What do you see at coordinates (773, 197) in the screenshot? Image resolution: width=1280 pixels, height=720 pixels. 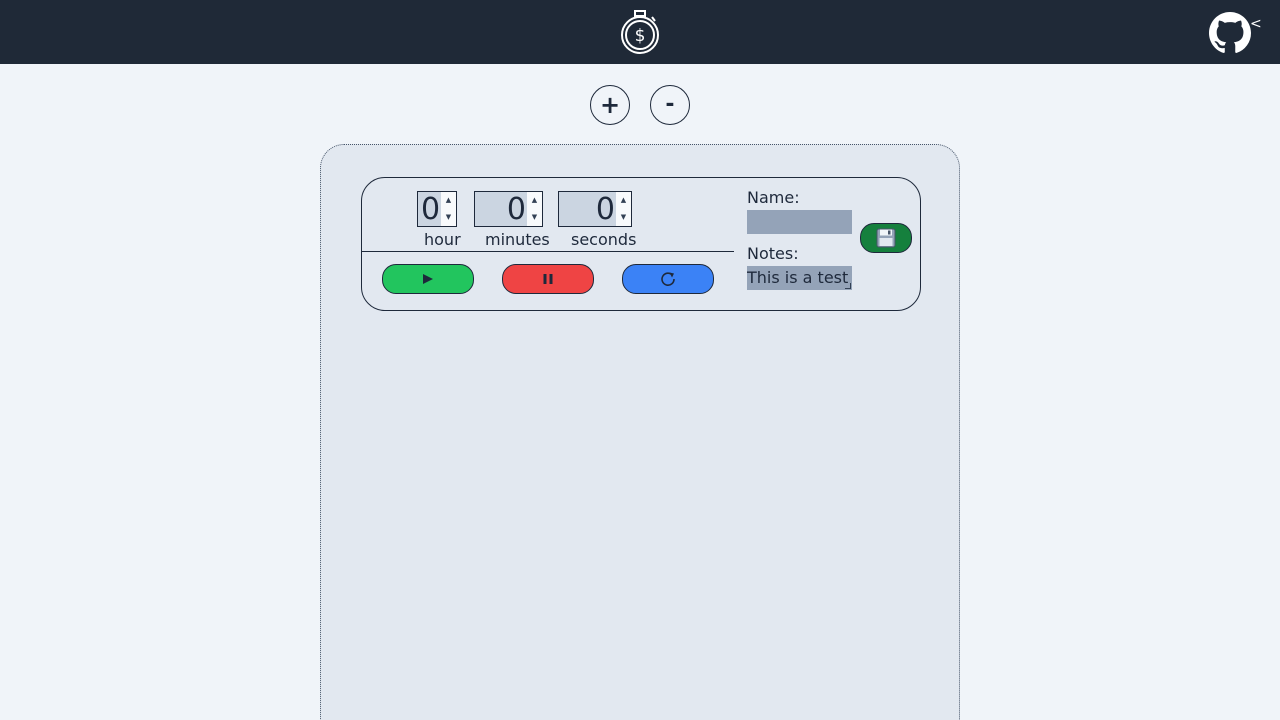 I see `name-label: Name:` at bounding box center [773, 197].